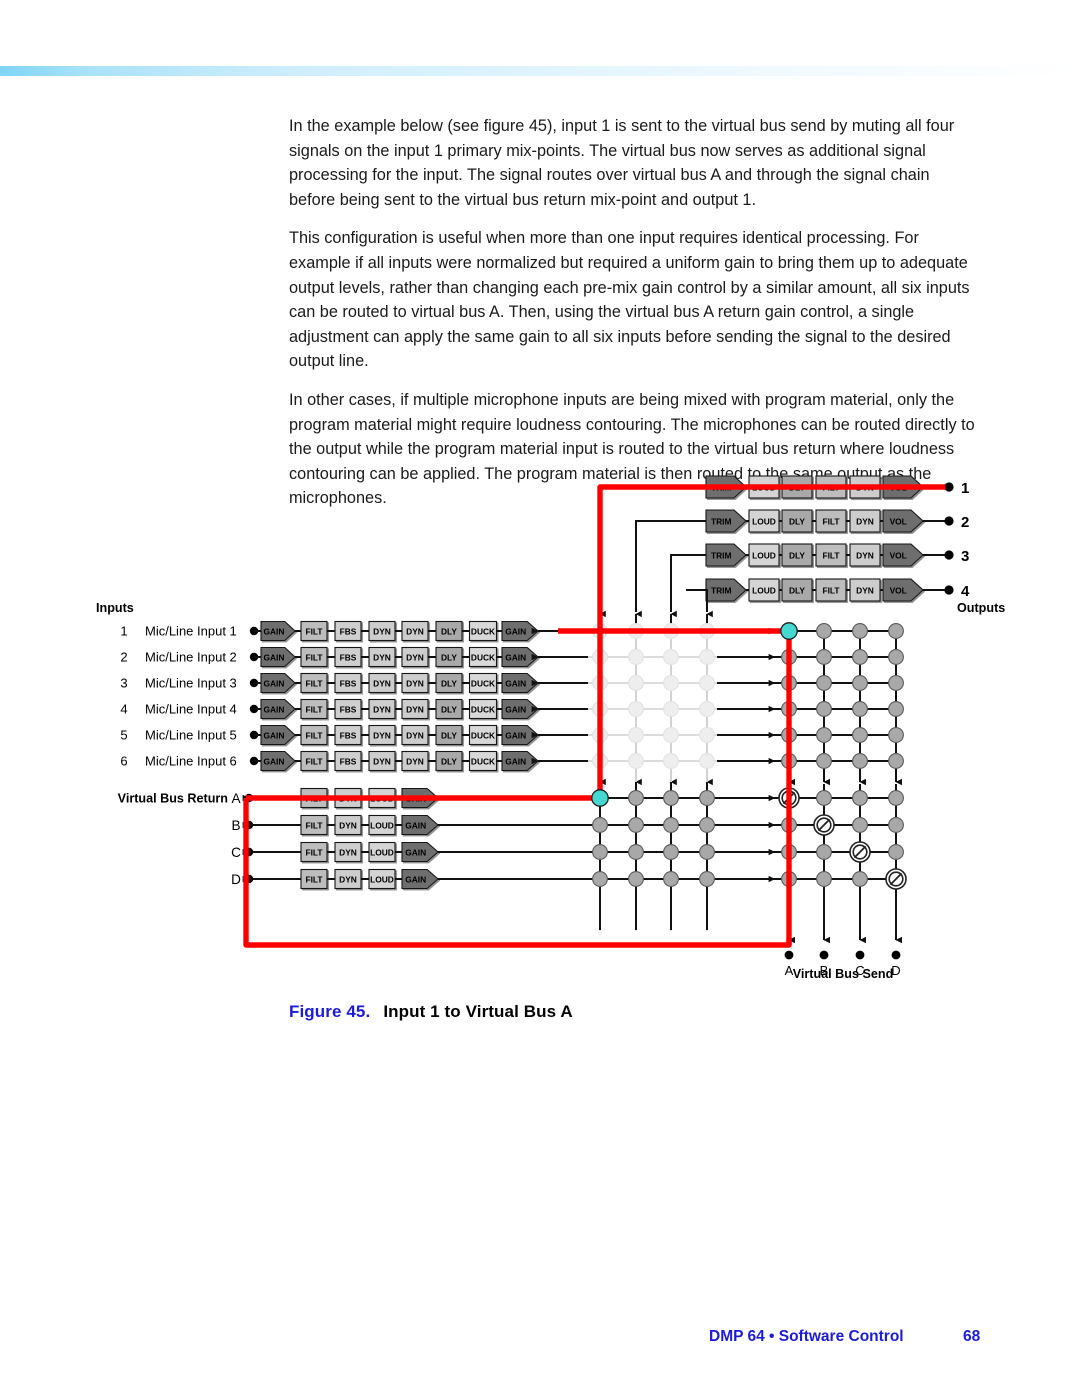 This screenshot has width=1080, height=1397. I want to click on footer-doc-line: DMP 64 • Software Control, so click(806, 1336).